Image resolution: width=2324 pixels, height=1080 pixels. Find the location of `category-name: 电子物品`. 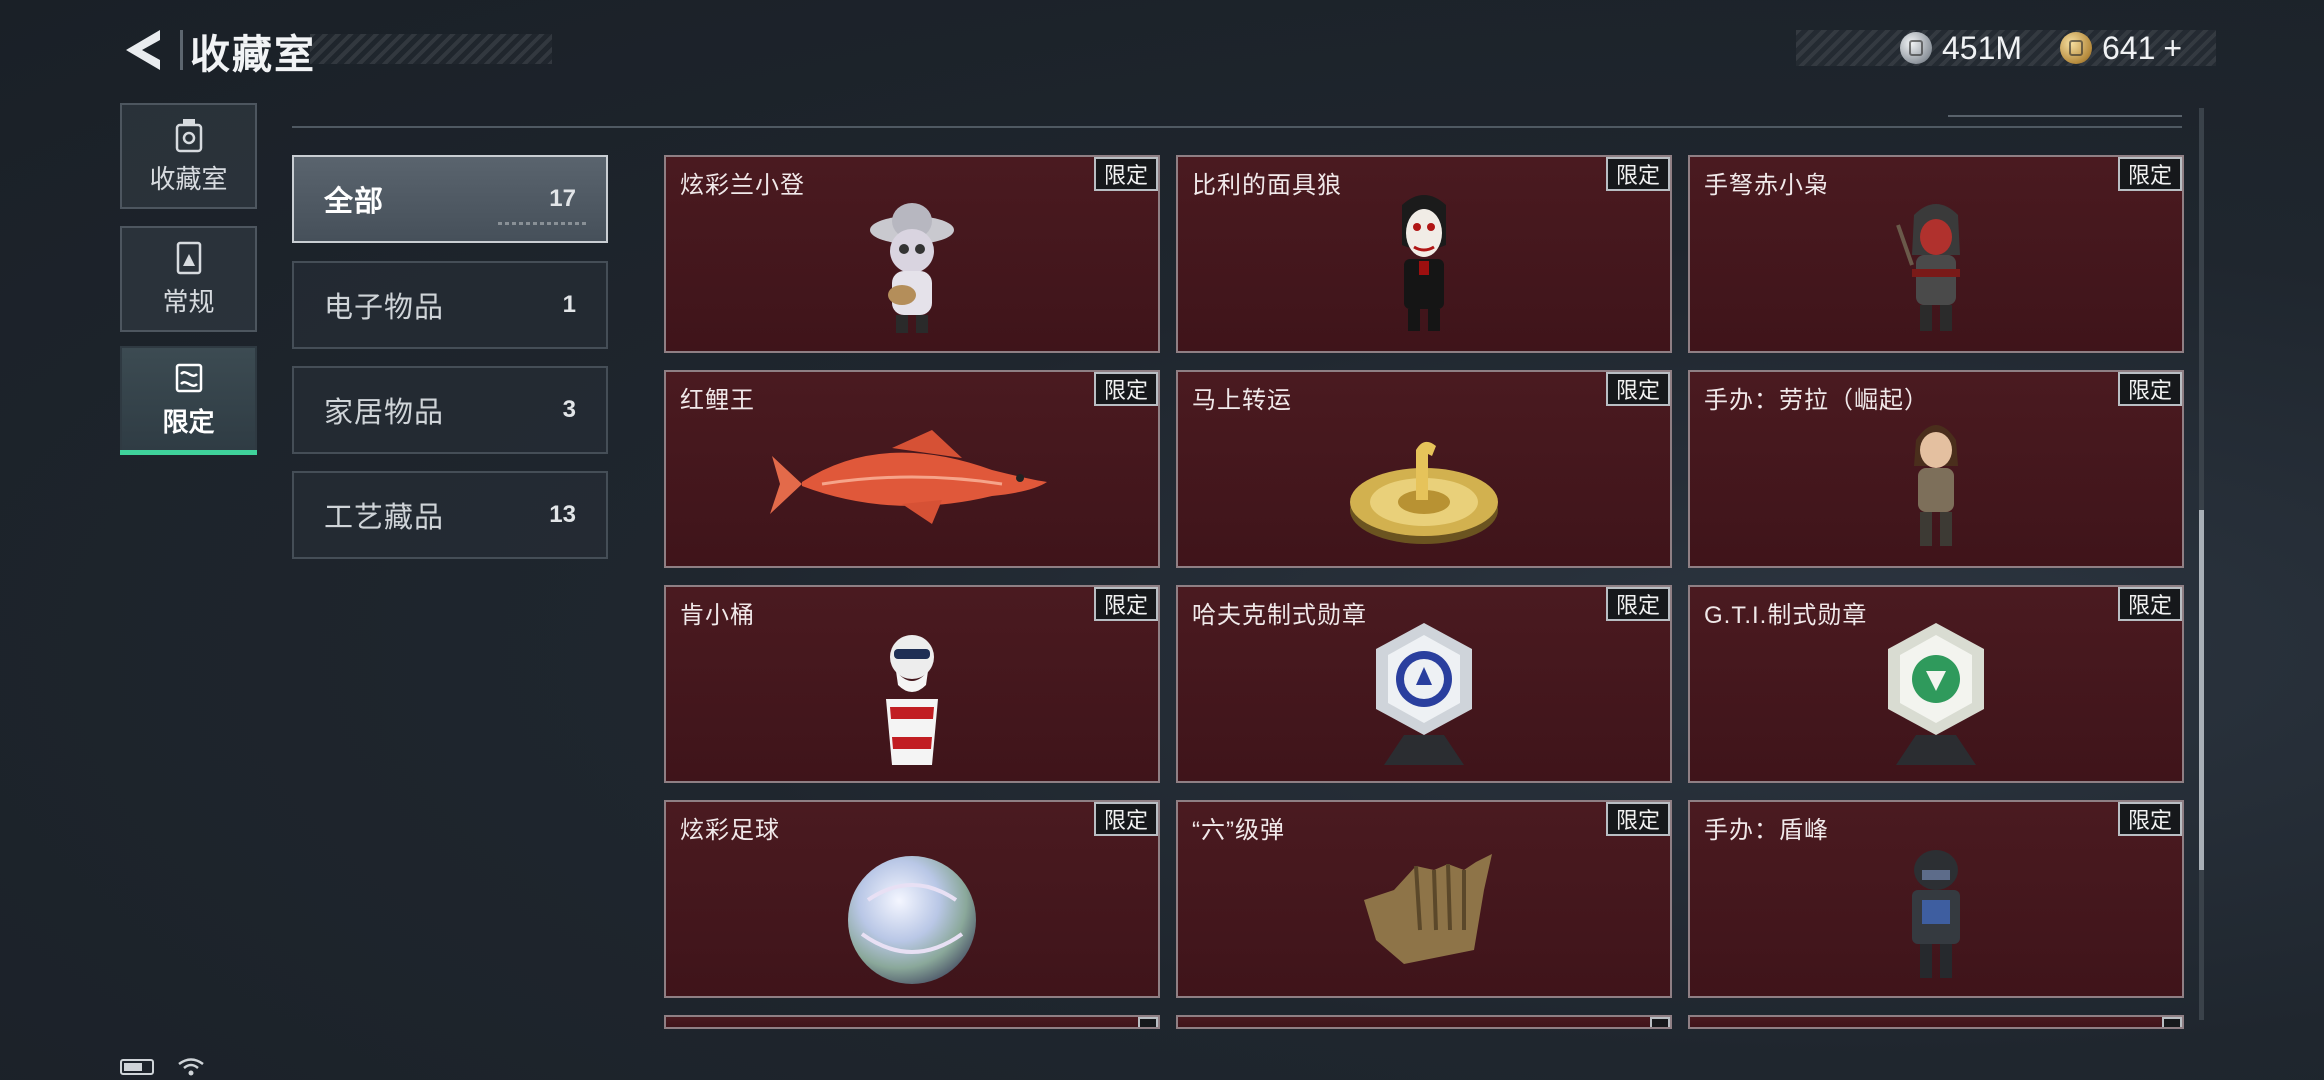

category-name: 电子物品 is located at coordinates (384, 308).